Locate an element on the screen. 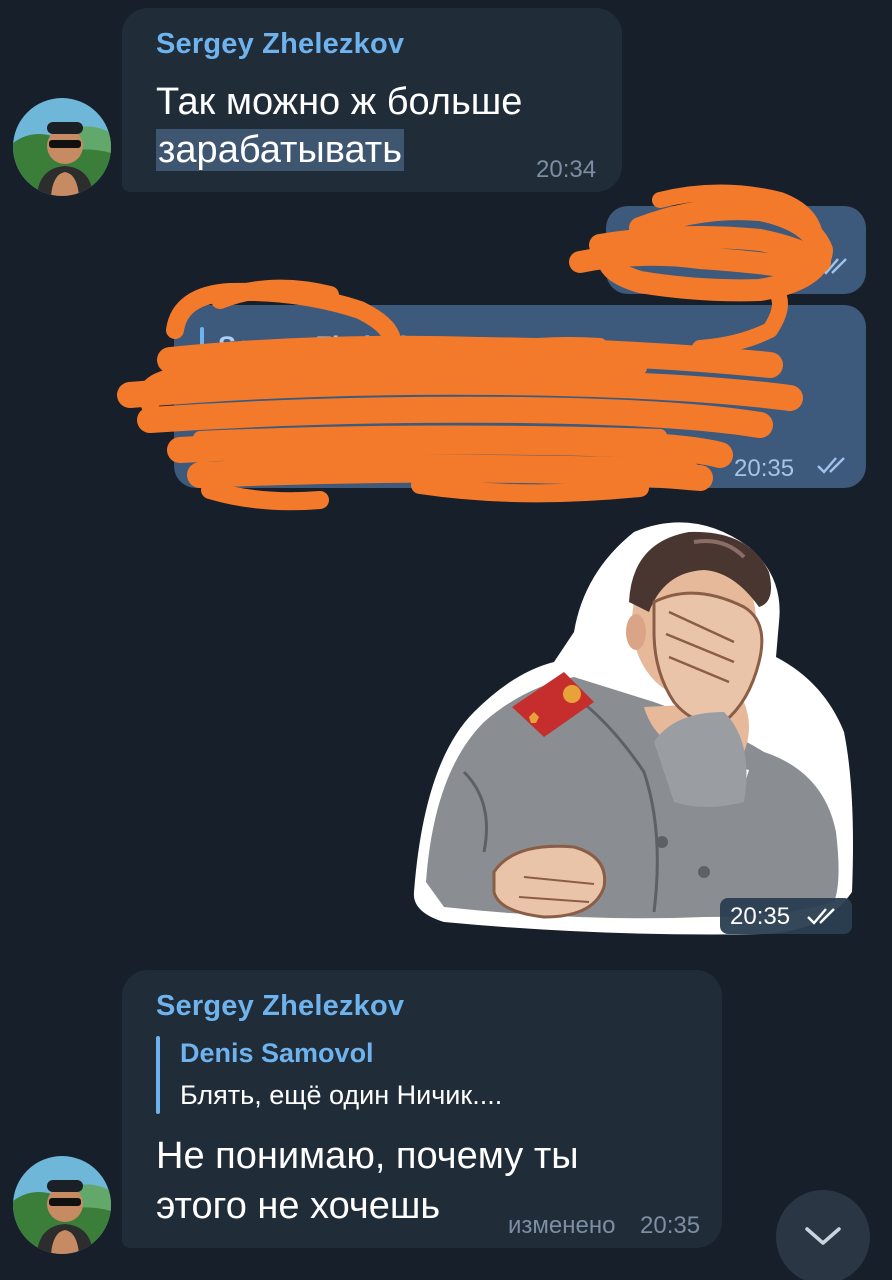  message-text-line: этого не хочешь is located at coordinates (298, 1206).